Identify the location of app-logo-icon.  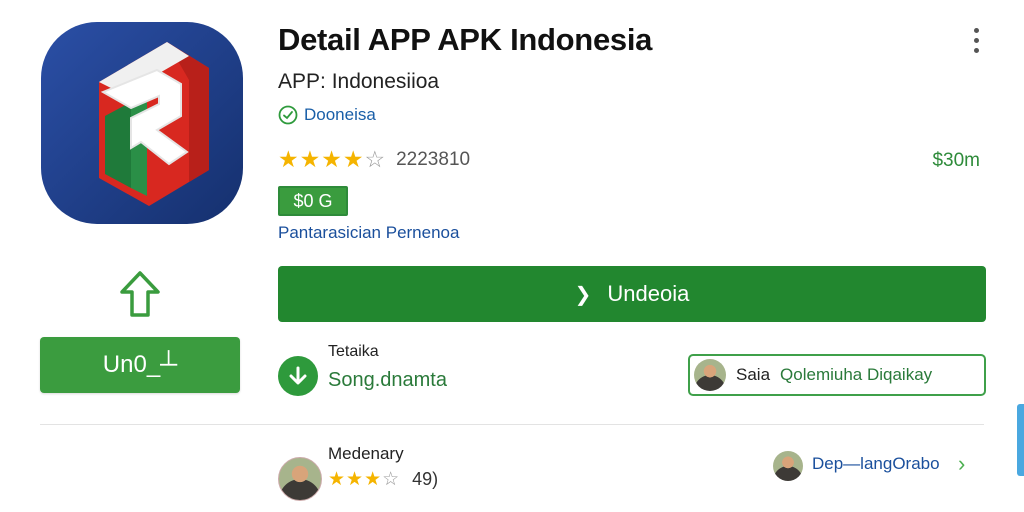
(142, 123).